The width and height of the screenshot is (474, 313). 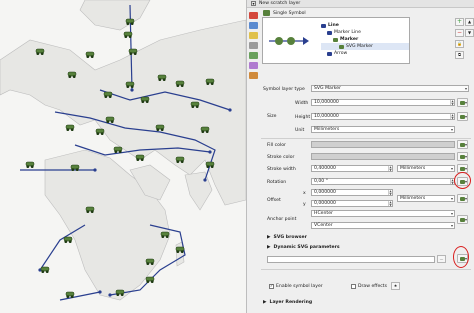 I want to click on checkbox-checked-icon, so click(x=271, y=286).